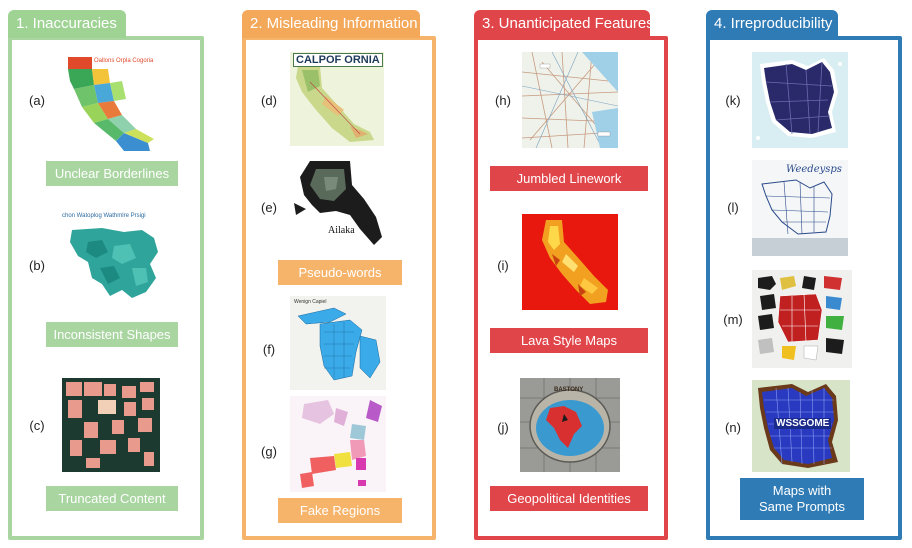 This screenshot has height=548, width=912. Describe the element at coordinates (111, 425) in the screenshot. I see `map-us-states-truncated` at that location.